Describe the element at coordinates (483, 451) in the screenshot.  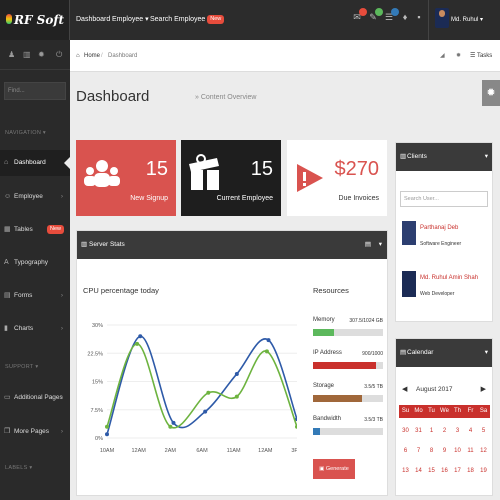
I see `calendar-day: 12` at that location.